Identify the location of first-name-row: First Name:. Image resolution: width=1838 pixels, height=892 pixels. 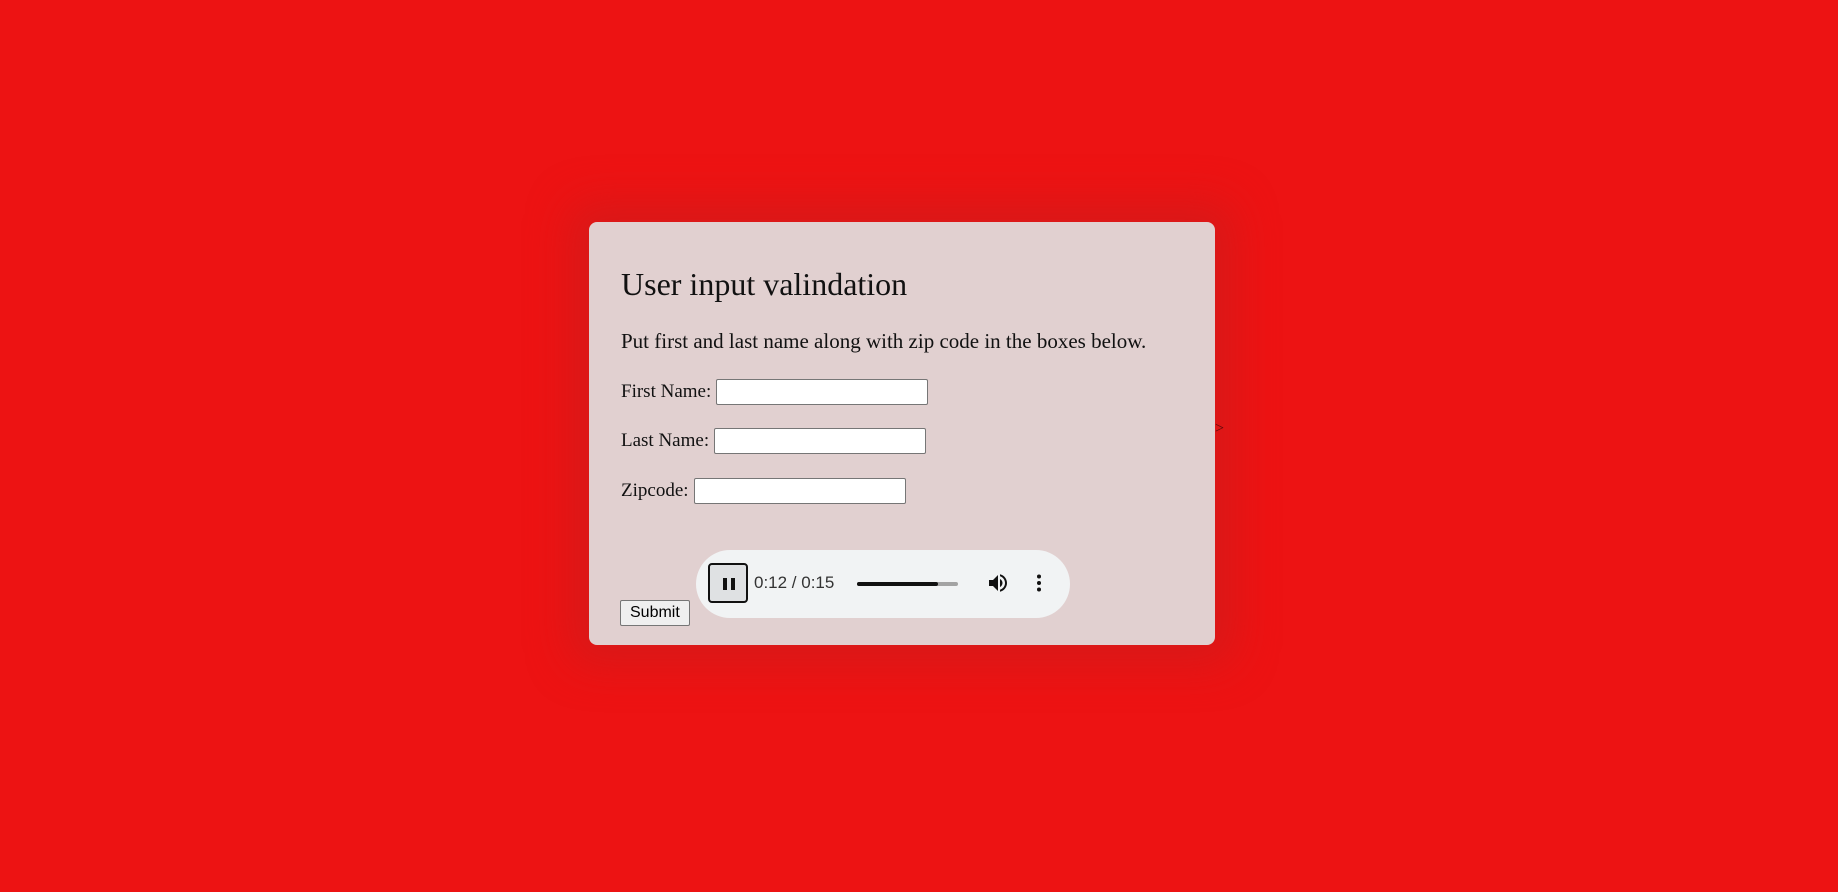
(775, 392).